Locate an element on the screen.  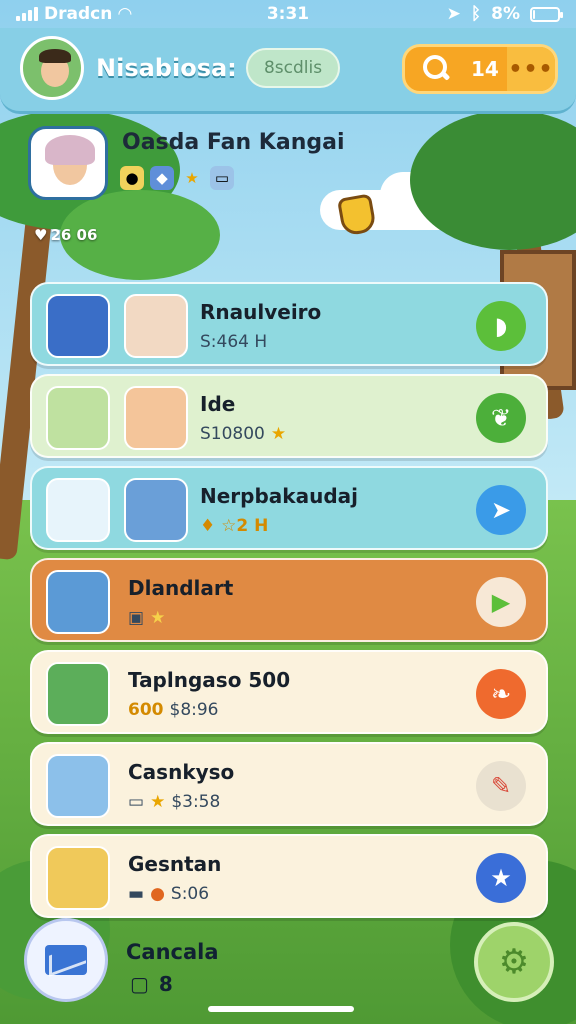
header-title: Nisabiosa: is located at coordinates (166, 68).